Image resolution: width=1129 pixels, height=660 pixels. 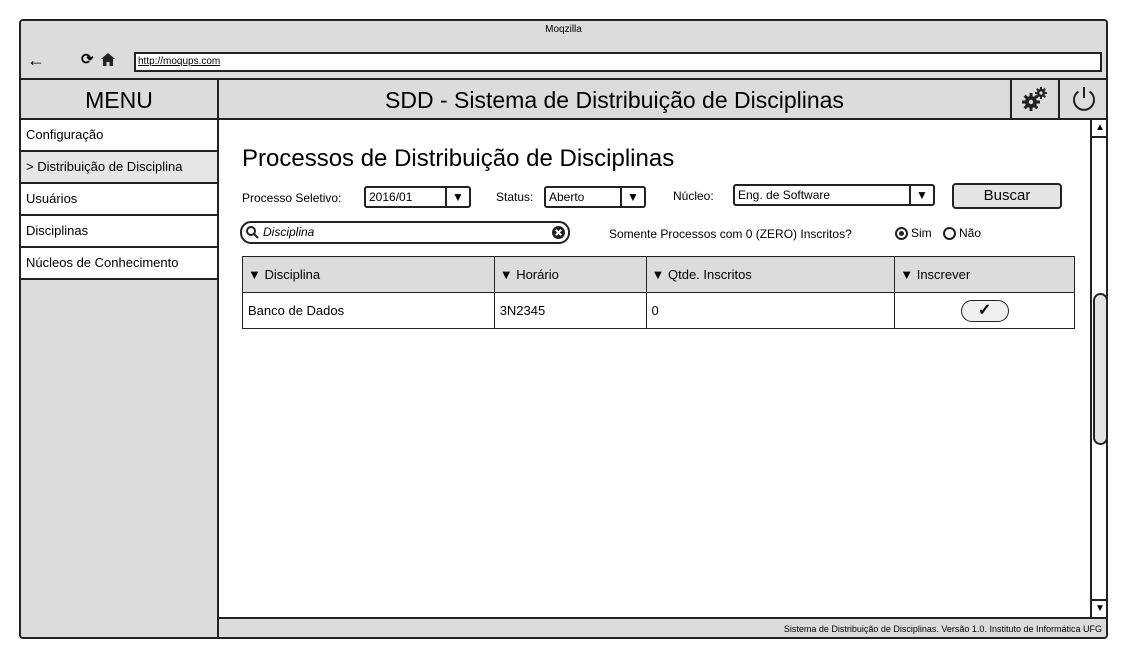 What do you see at coordinates (36, 60) in the screenshot?
I see `back-arrow-icon: ←` at bounding box center [36, 60].